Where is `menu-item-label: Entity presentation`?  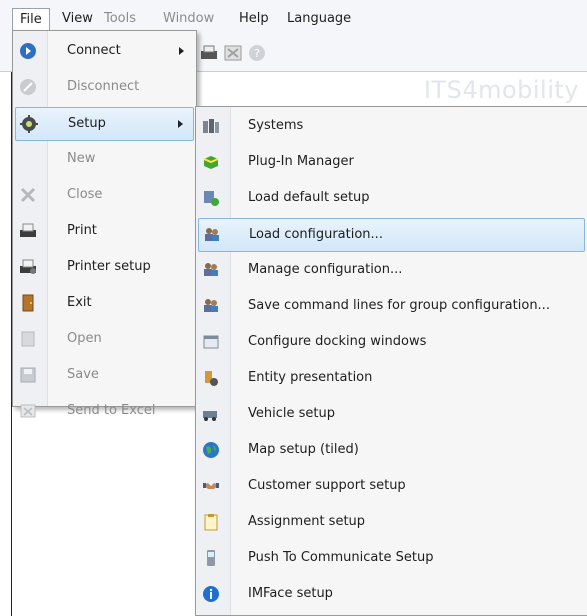
menu-item-label: Entity presentation is located at coordinates (310, 377).